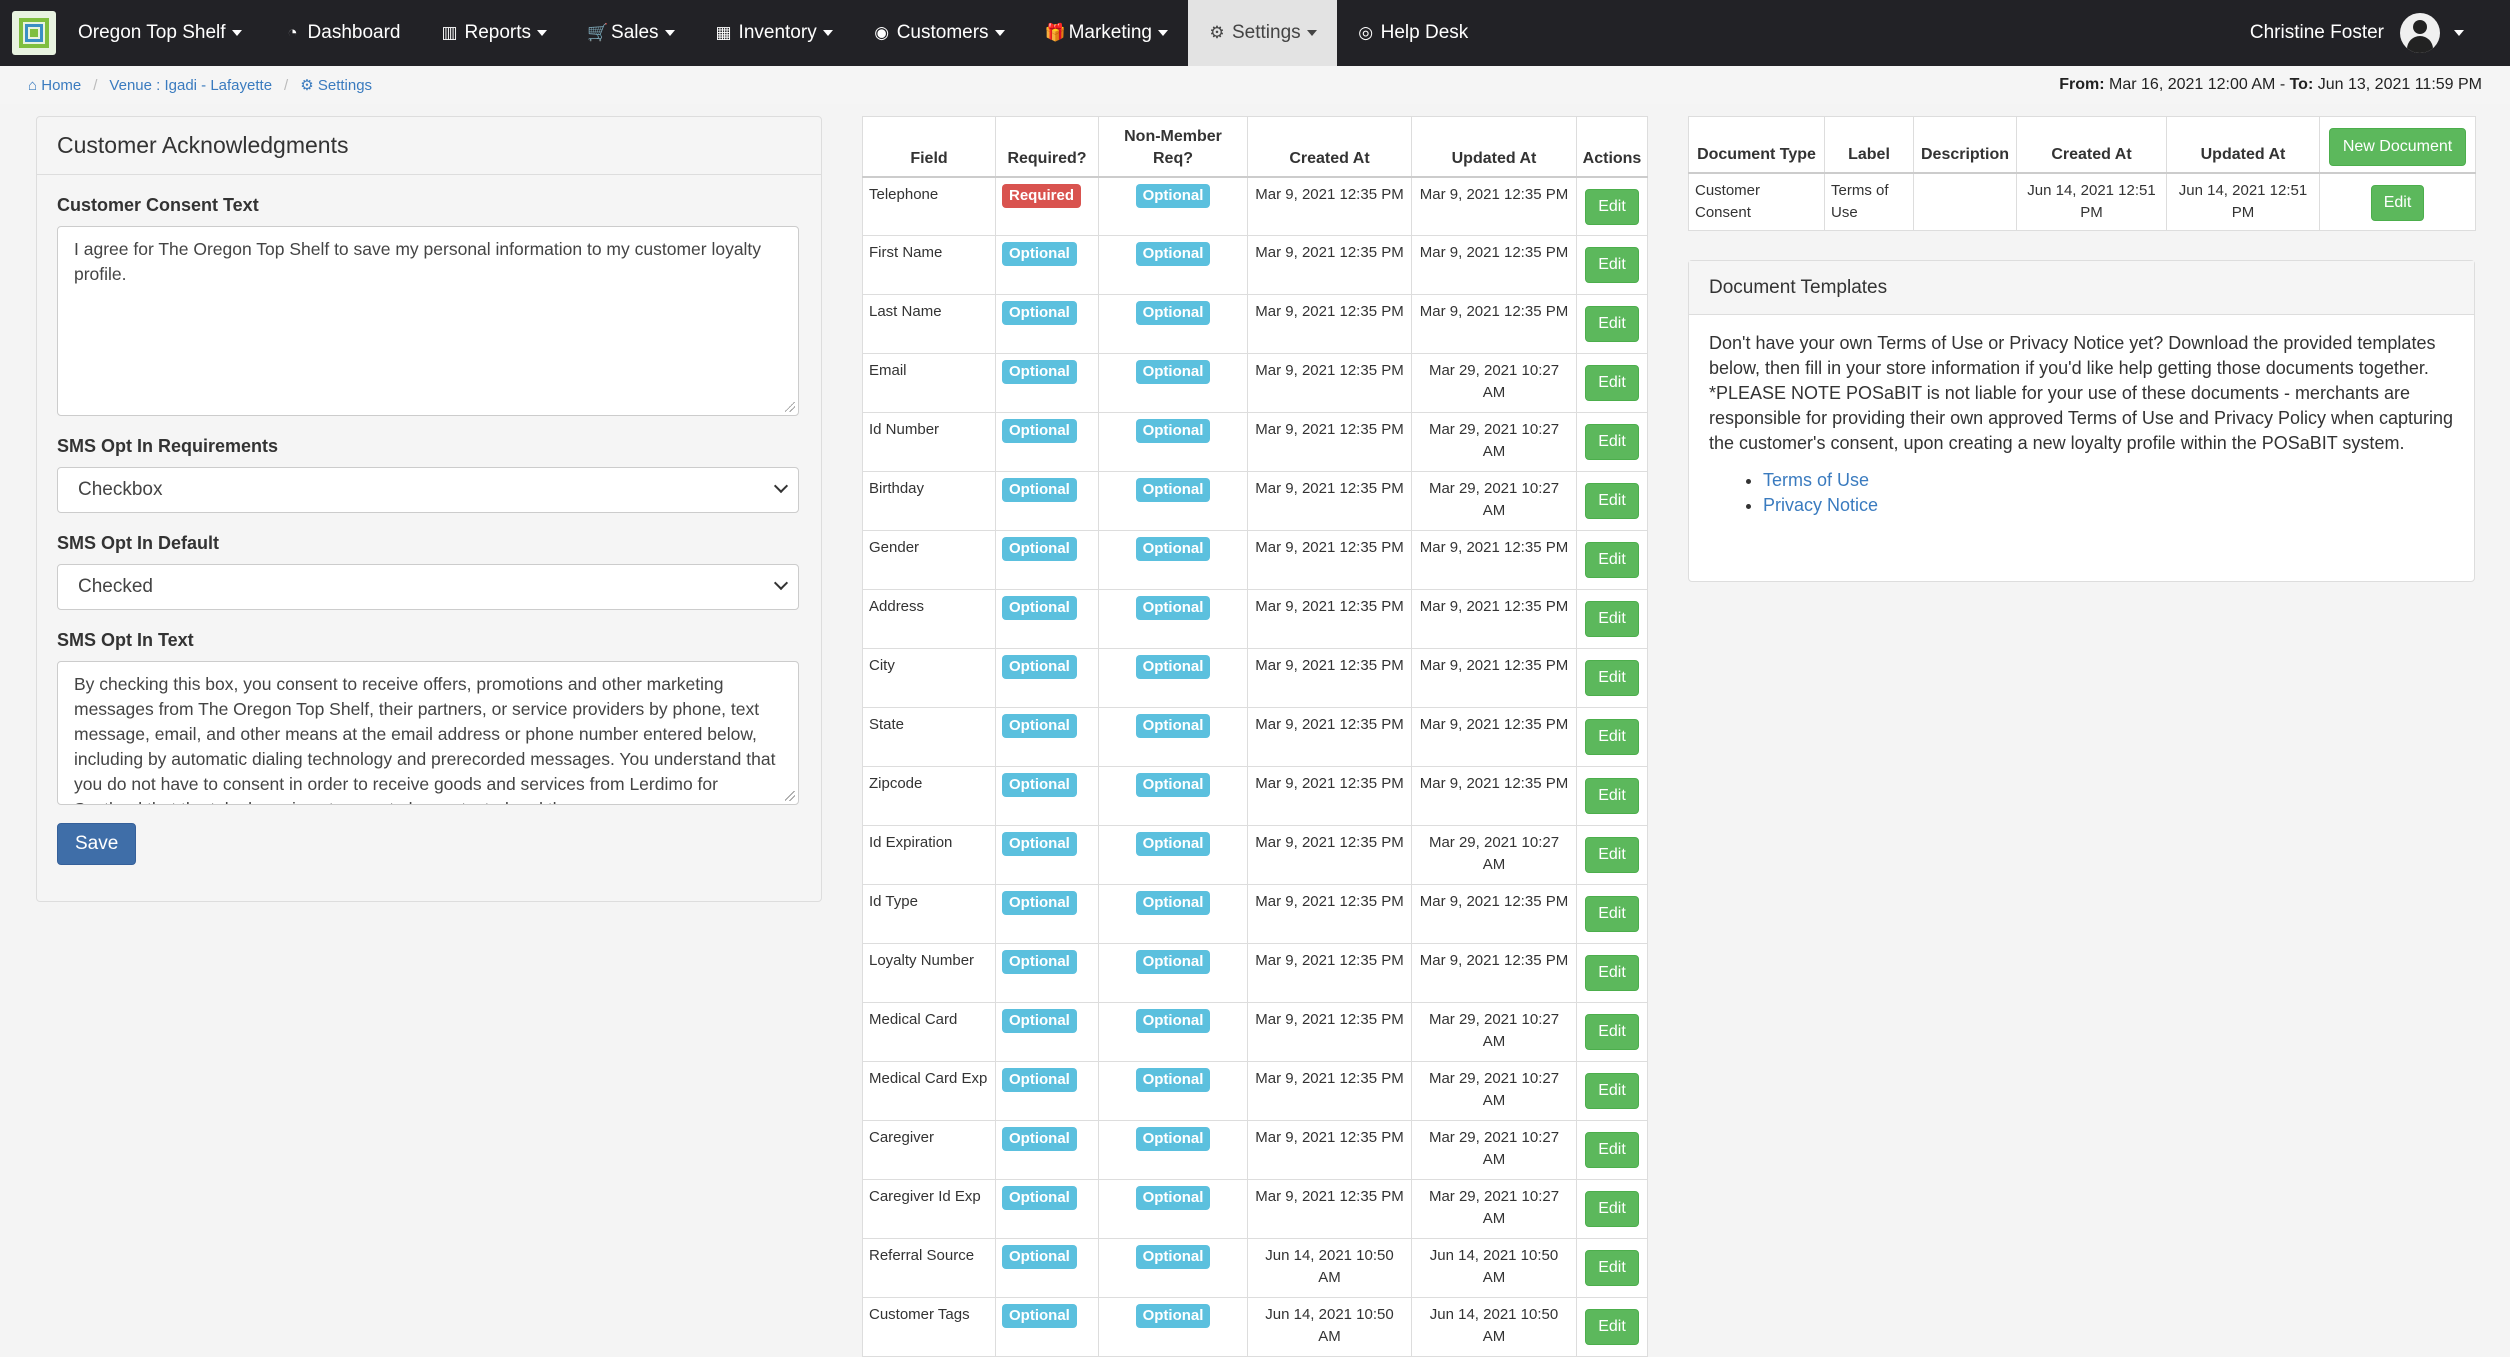  Describe the element at coordinates (120, 489) in the screenshot. I see `sms-requirements-value: Checkbox` at that location.